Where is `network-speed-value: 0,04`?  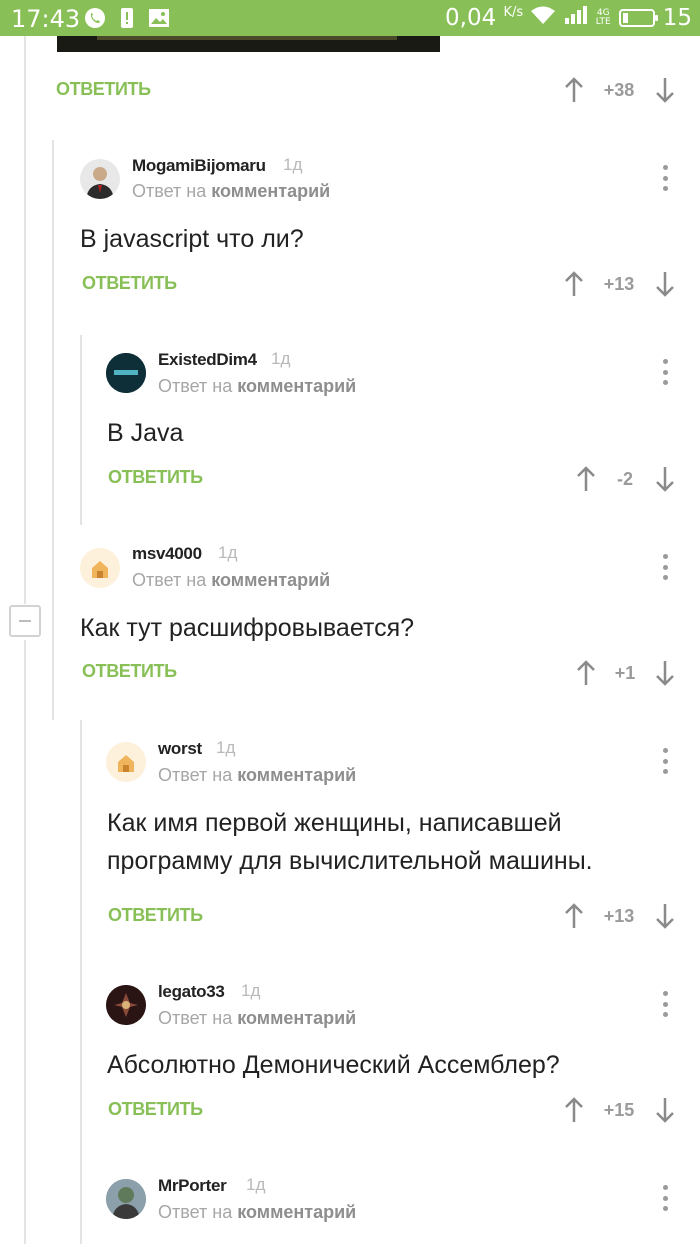
network-speed-value: 0,04 is located at coordinates (471, 18).